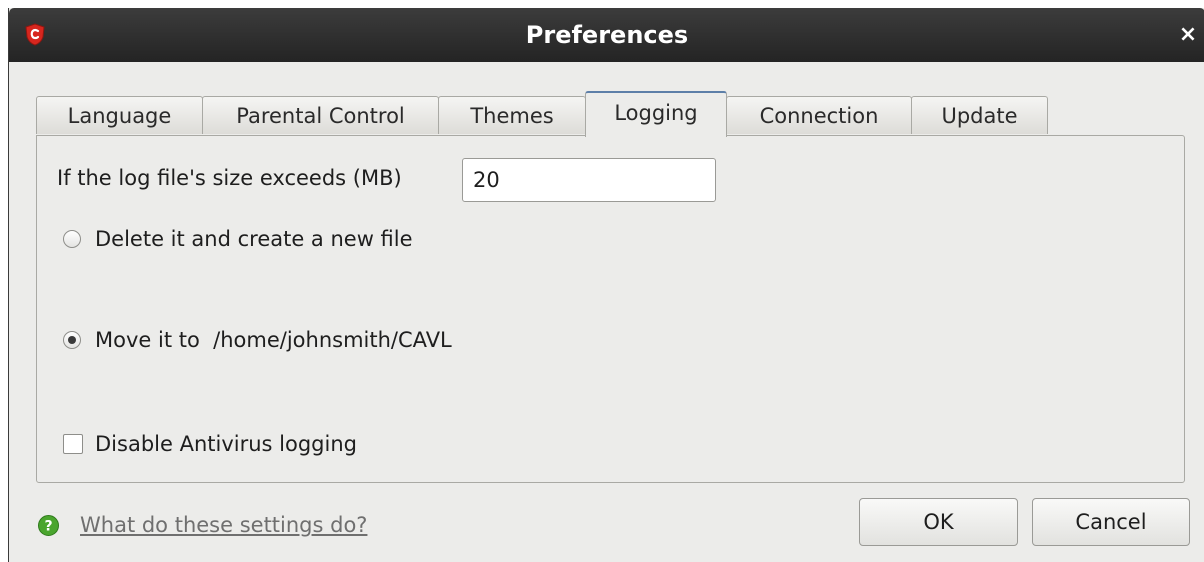 The width and height of the screenshot is (1204, 562). Describe the element at coordinates (273, 340) in the screenshot. I see `move-file-label: Move it to /home/johnsmith/CAVL` at that location.